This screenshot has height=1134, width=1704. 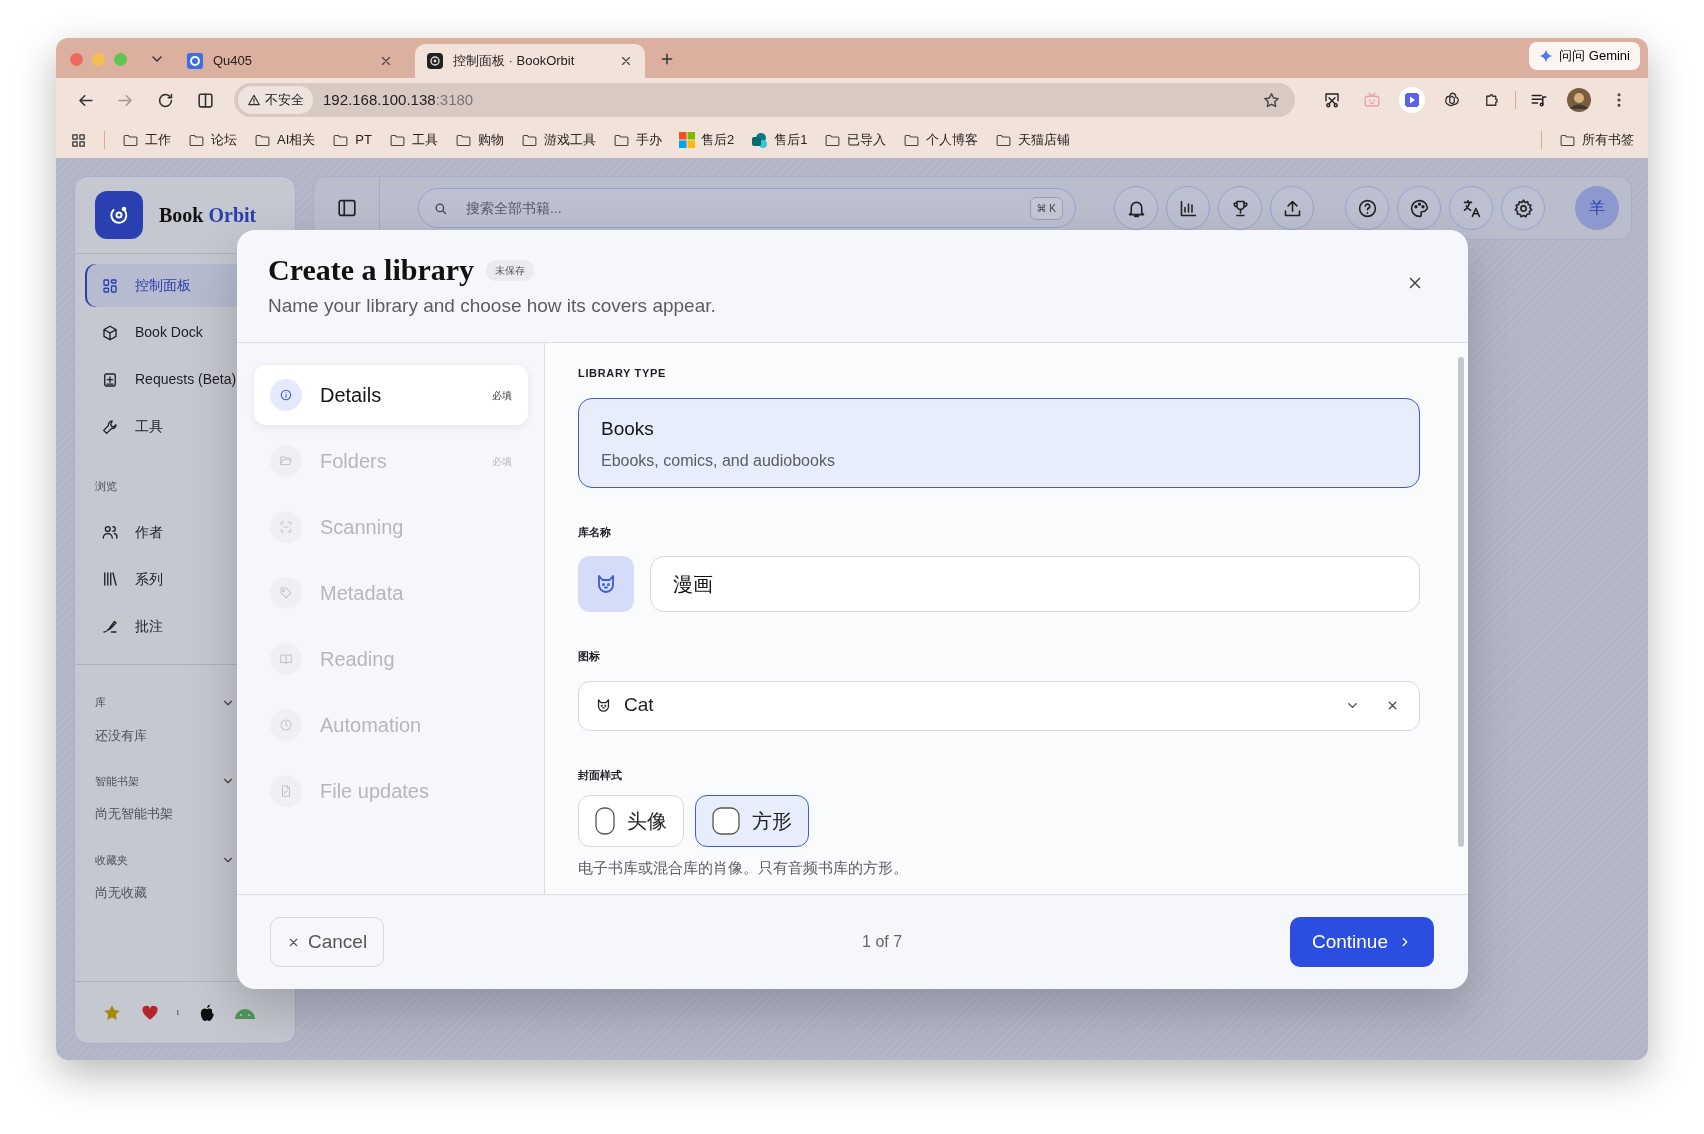 What do you see at coordinates (286, 593) in the screenshot?
I see `tag-icon` at bounding box center [286, 593].